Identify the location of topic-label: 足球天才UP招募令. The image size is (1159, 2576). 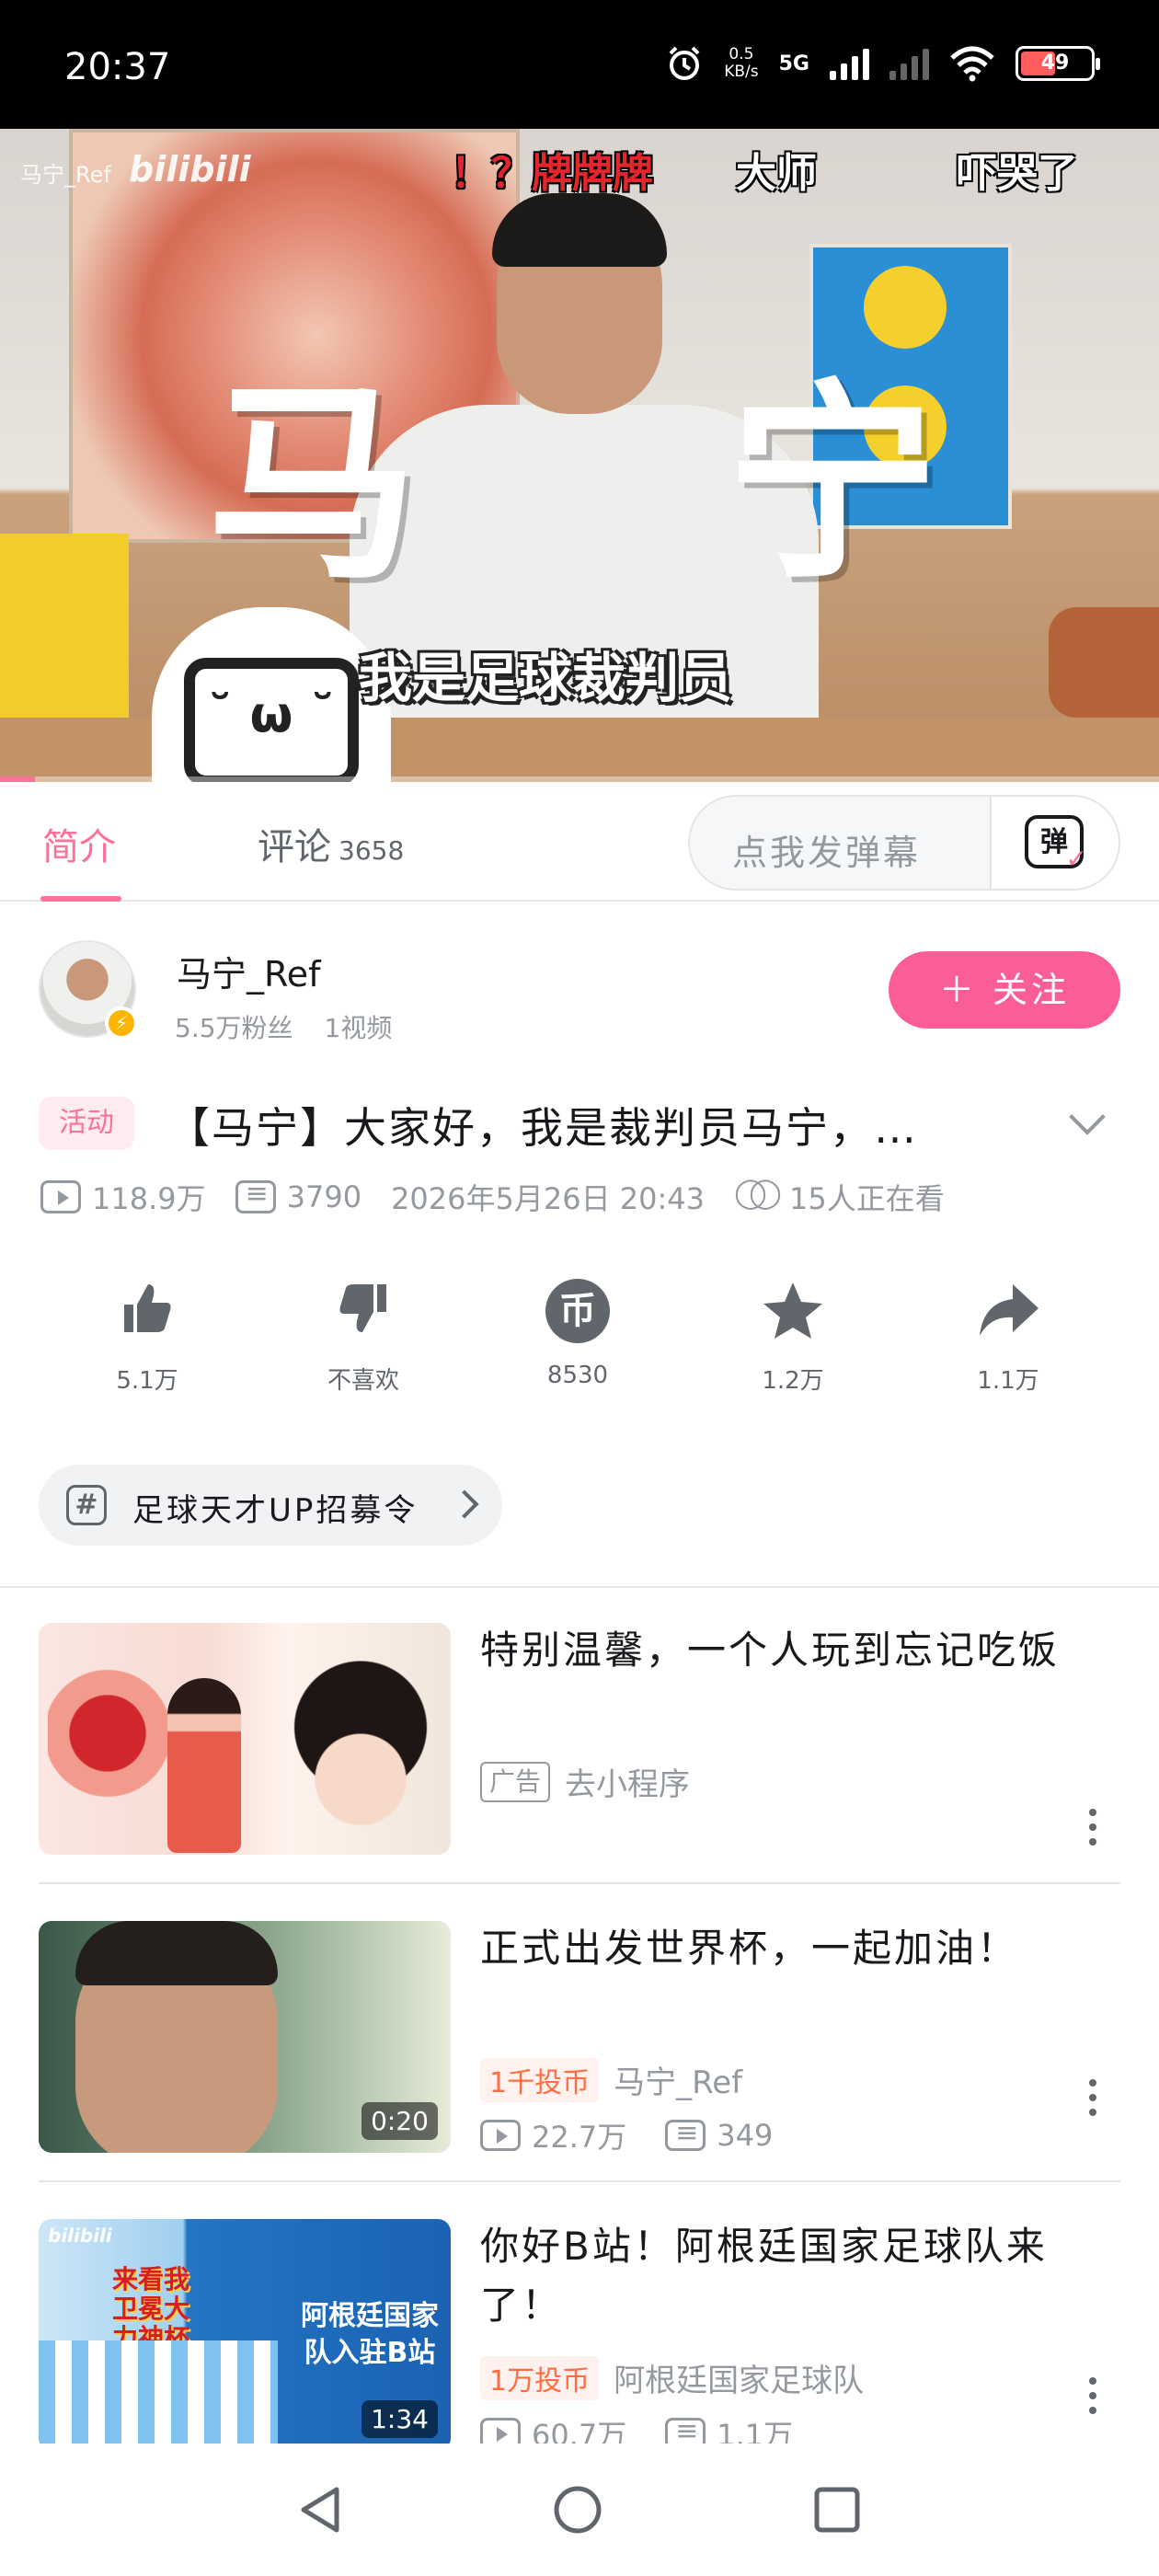
(275, 1510).